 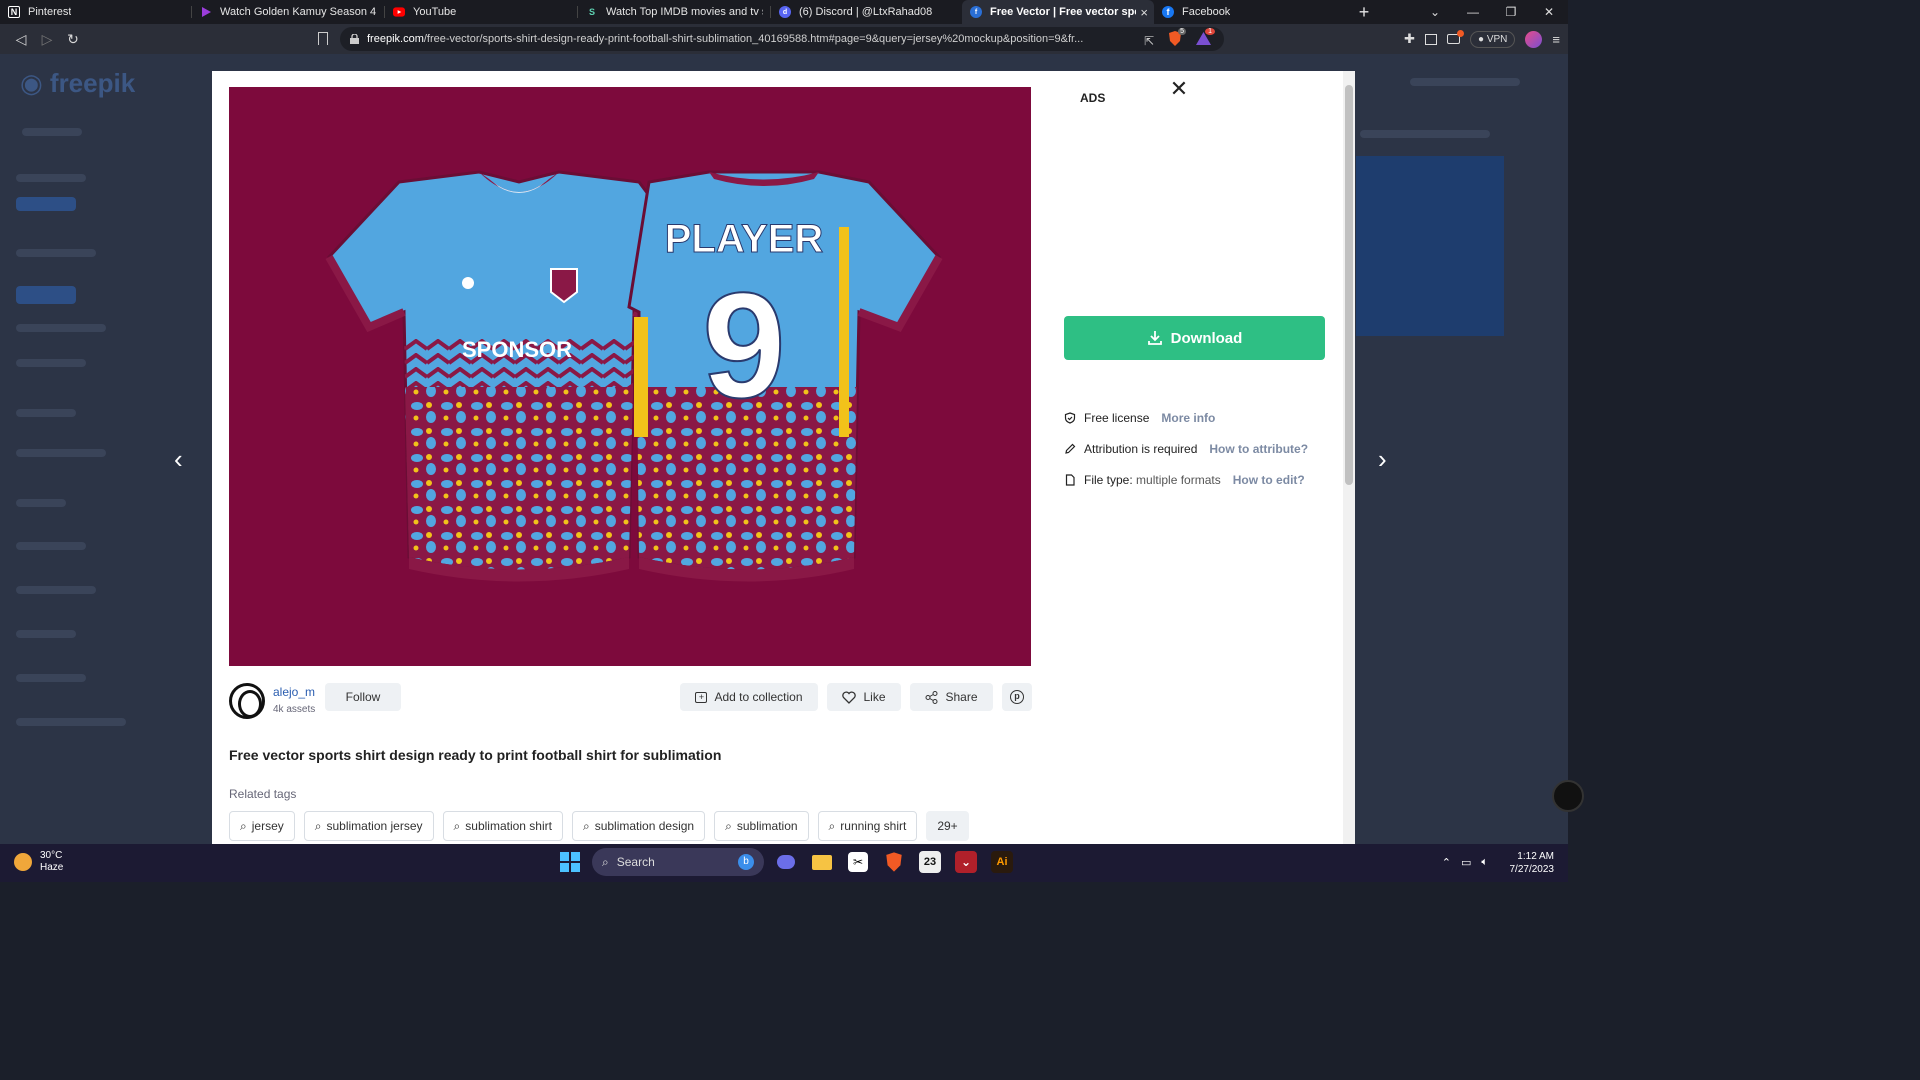 I want to click on tag-jersey: ⌕ jersey, so click(x=262, y=826).